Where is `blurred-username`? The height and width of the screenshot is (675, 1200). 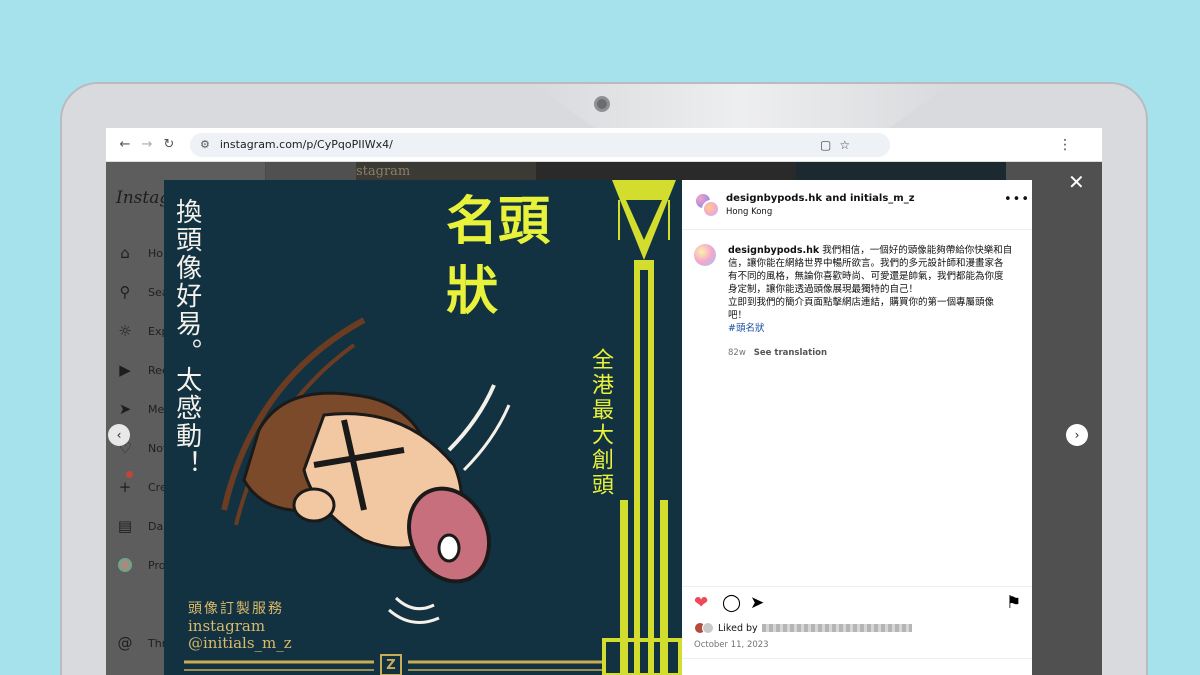
blurred-username is located at coordinates (836, 628).